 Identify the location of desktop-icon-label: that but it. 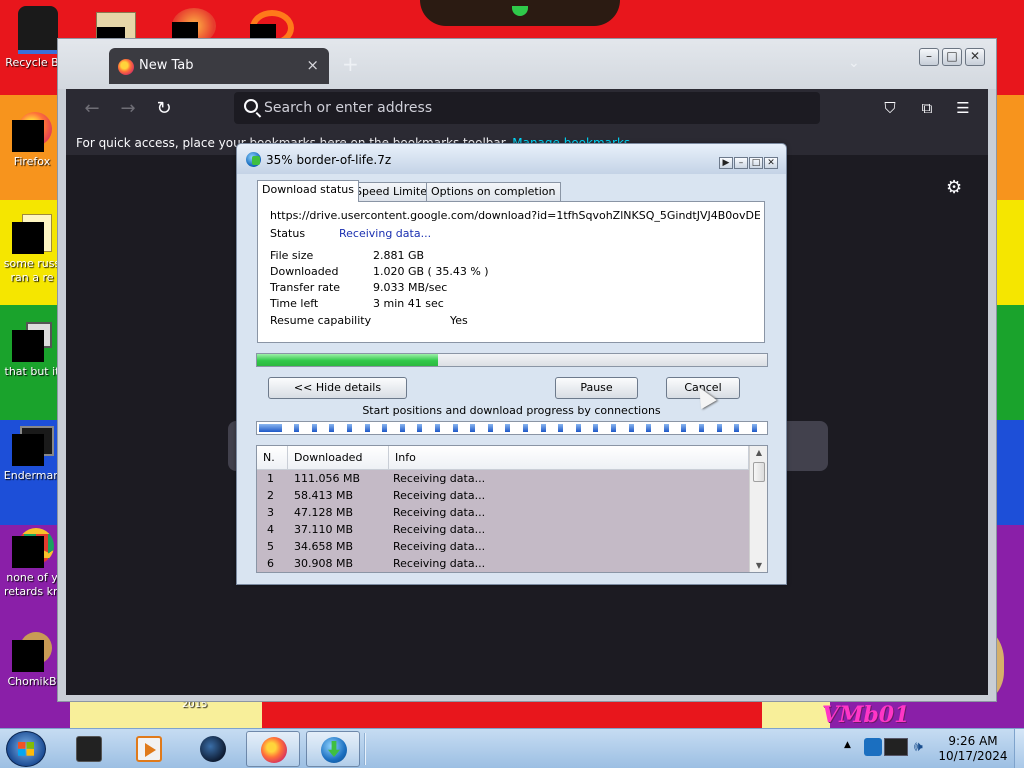
(32, 371).